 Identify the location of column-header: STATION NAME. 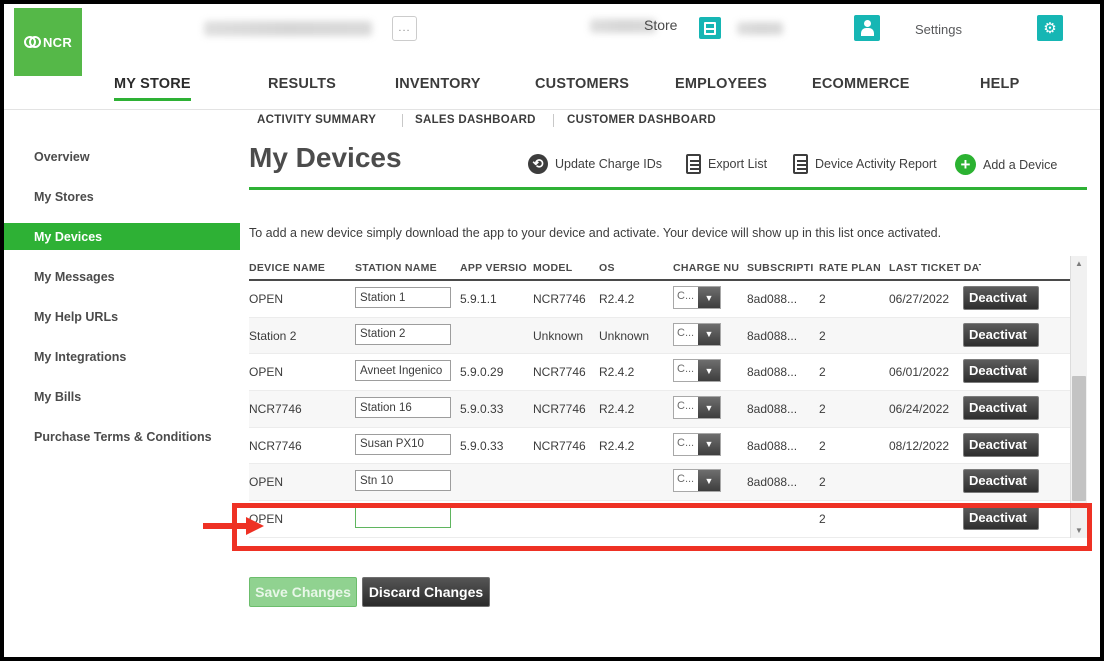
(405, 268).